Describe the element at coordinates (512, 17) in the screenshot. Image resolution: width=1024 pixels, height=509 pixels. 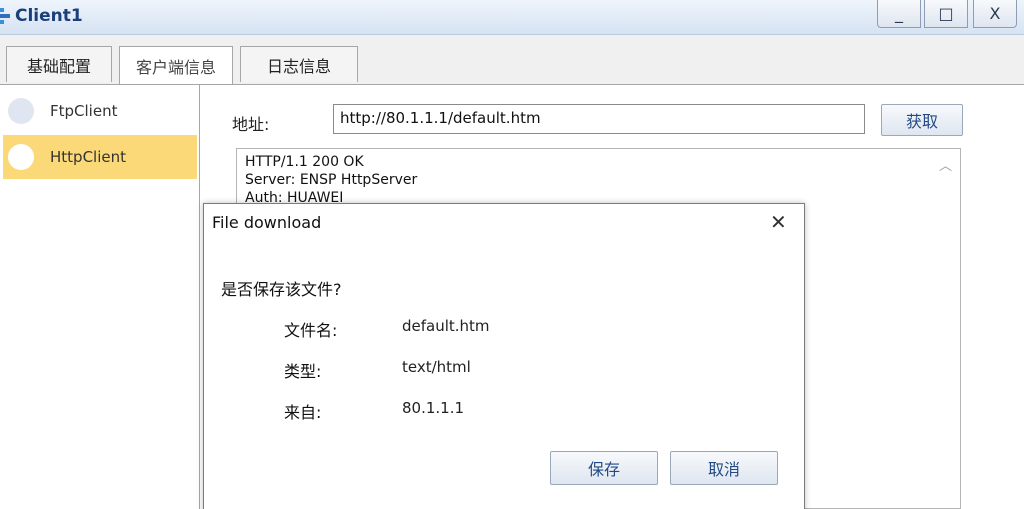
I see `title-bar: Client1 _ □ X` at that location.